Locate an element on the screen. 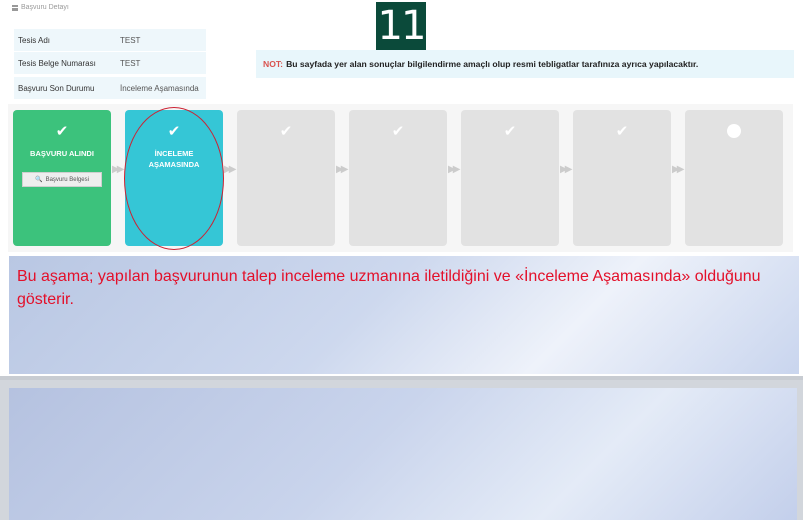  circle-icon is located at coordinates (734, 131).